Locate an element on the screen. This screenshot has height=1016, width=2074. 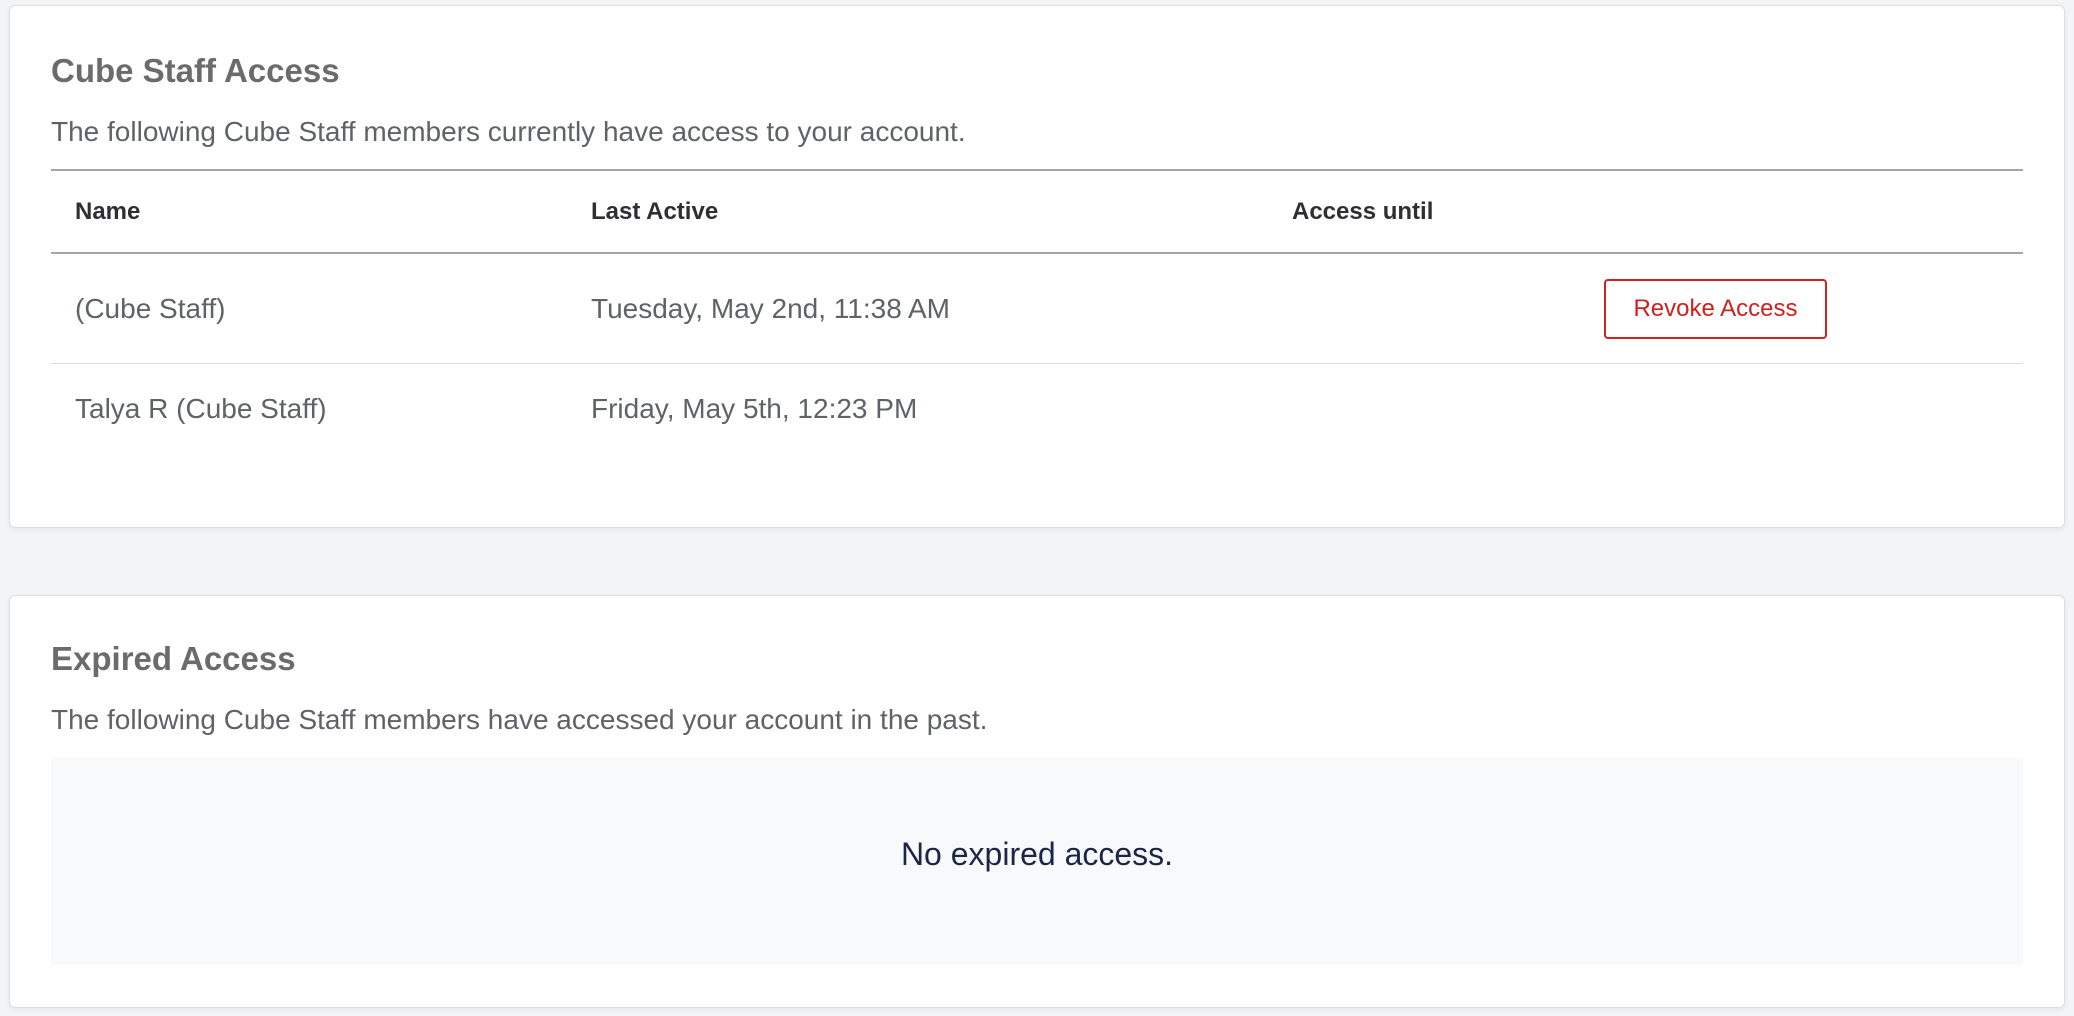
column-header-access-until: Access until is located at coordinates (1363, 211).